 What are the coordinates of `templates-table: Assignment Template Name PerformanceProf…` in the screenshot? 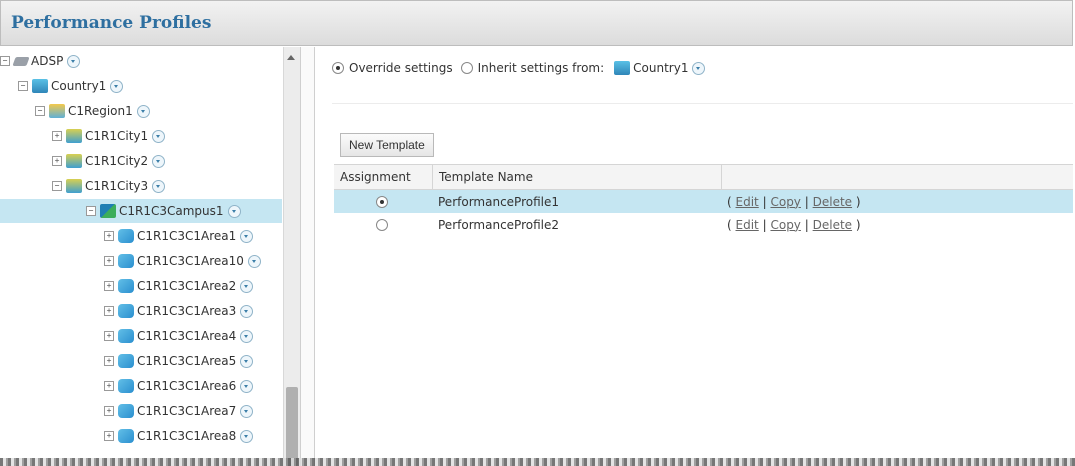 It's located at (703, 200).